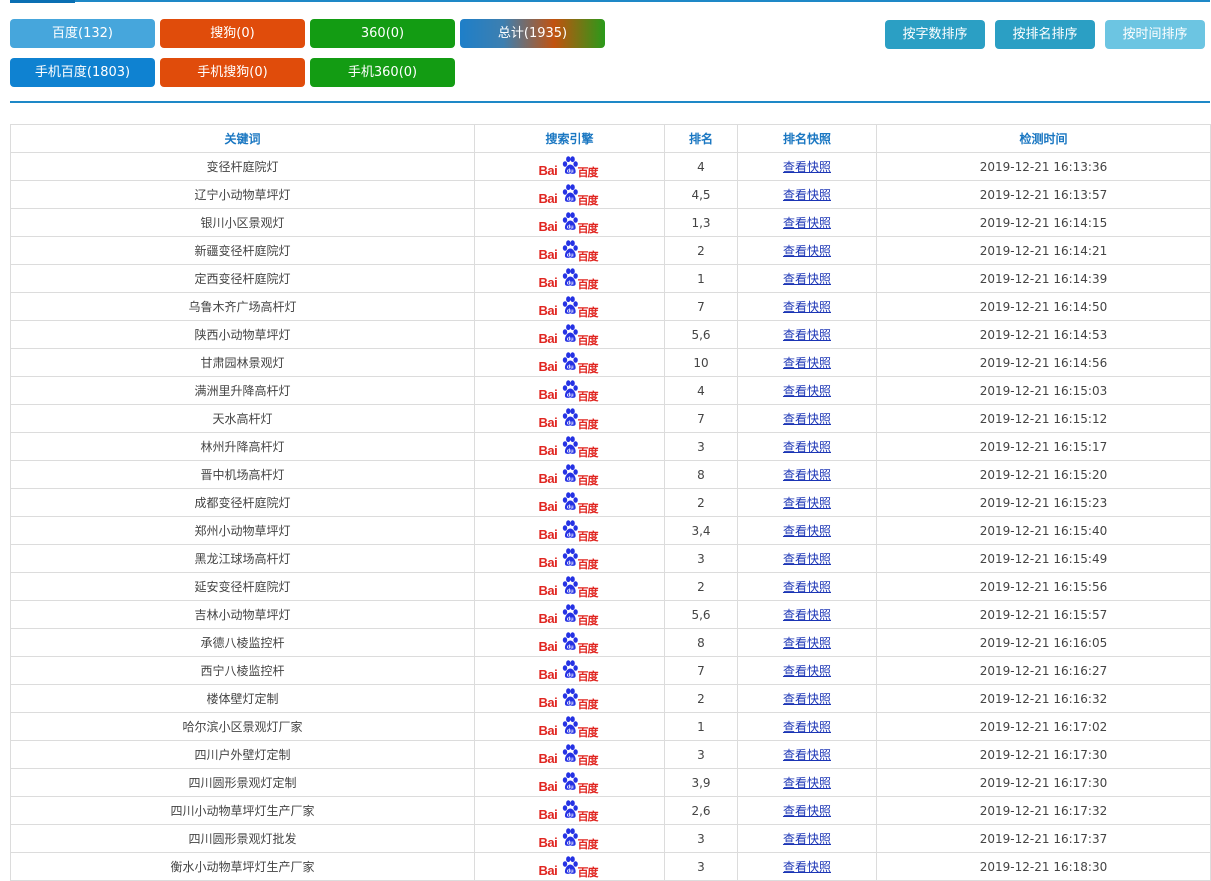  What do you see at coordinates (701, 810) in the screenshot?
I see `rank-cell: 2,6` at bounding box center [701, 810].